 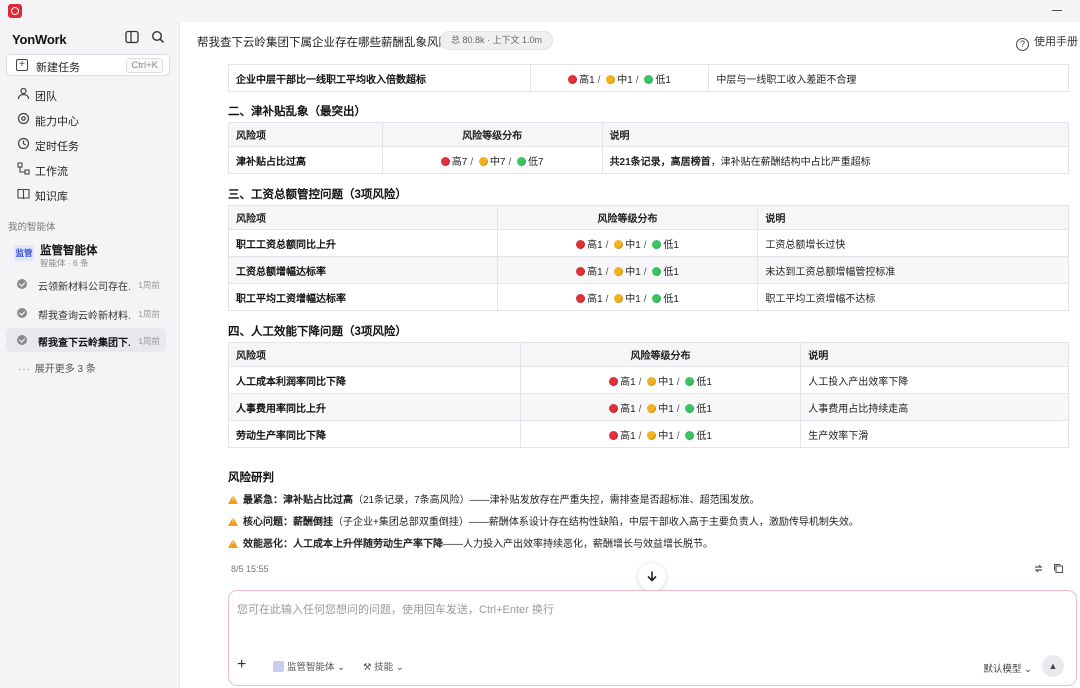 I want to click on chevron-down-icon: ⌄, so click(x=1028, y=669).